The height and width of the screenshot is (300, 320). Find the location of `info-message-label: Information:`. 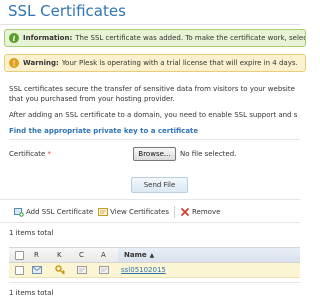

info-message-label: Information: is located at coordinates (48, 38).